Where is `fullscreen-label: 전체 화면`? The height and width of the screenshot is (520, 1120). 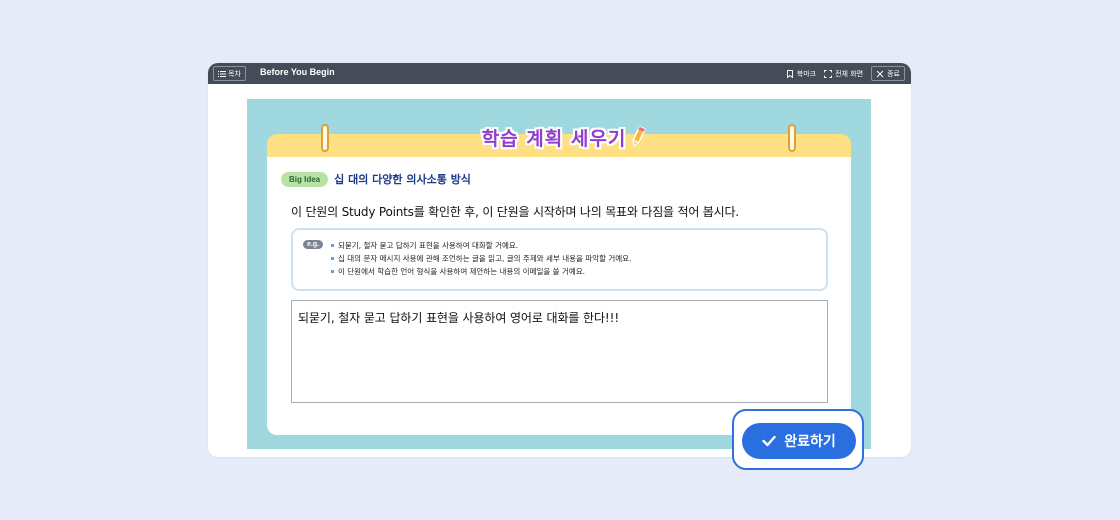
fullscreen-label: 전체 화면 is located at coordinates (849, 73).